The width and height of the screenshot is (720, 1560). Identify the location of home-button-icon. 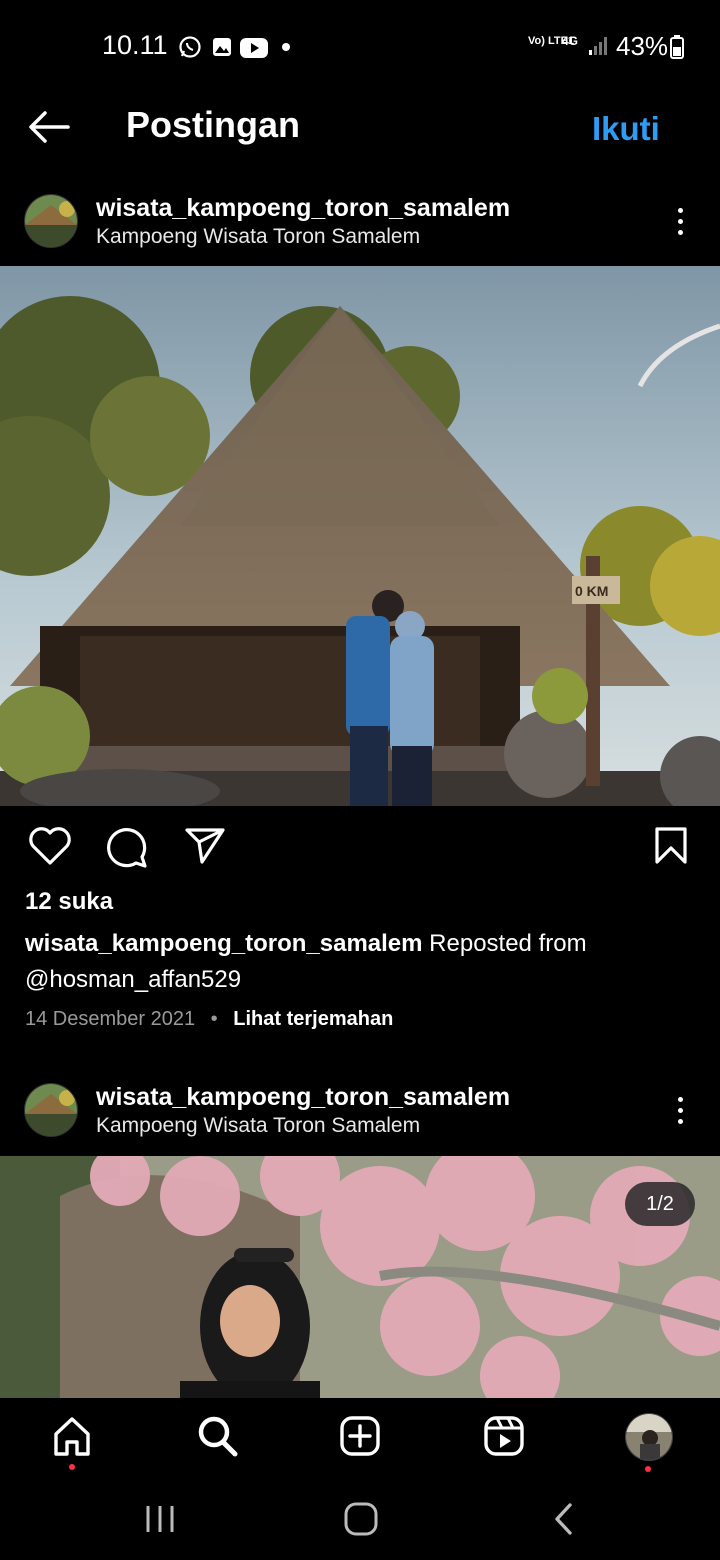
(361, 1519).